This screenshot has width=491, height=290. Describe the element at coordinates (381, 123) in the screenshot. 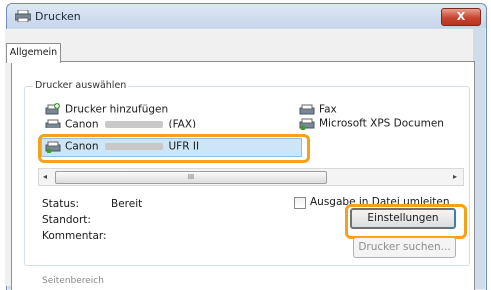

I see `printer-item-label: Microsoft XPS Documen` at that location.